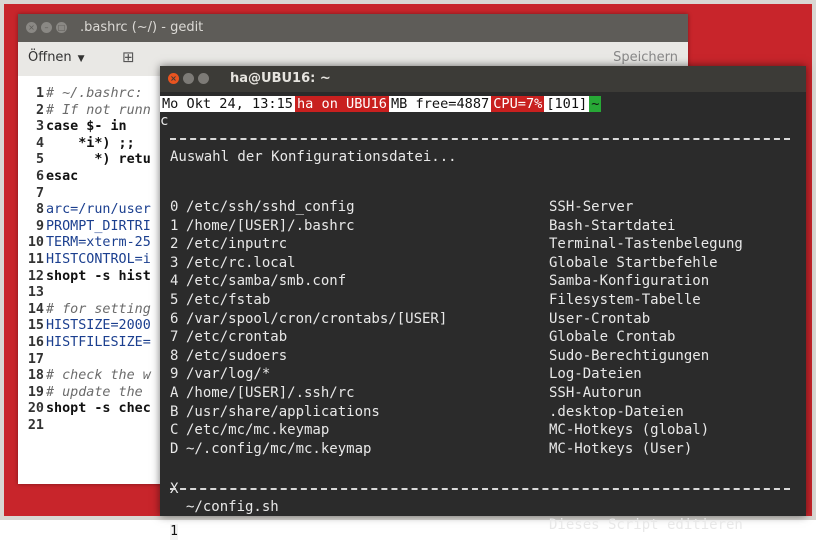 The width and height of the screenshot is (816, 552). I want to click on line-number: 14, so click(35, 309).